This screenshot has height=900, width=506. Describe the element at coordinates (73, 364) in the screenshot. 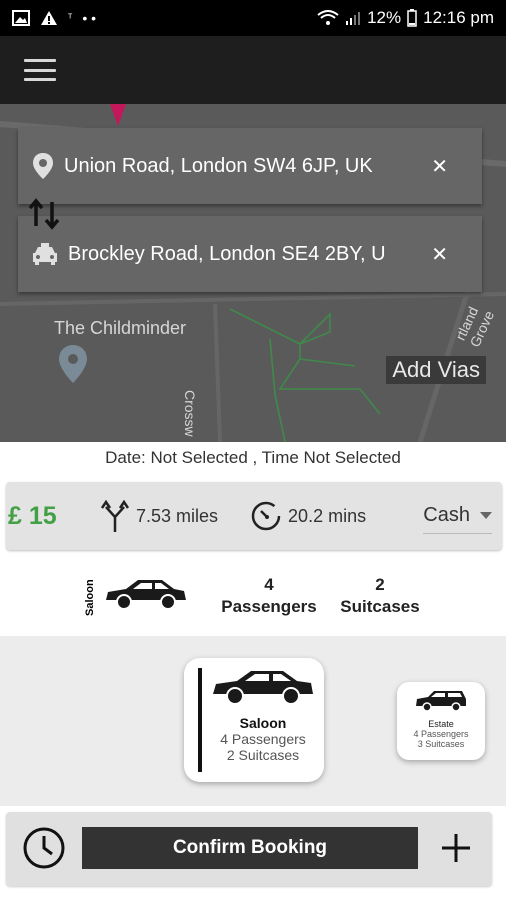

I see `poi-pin-icon` at that location.